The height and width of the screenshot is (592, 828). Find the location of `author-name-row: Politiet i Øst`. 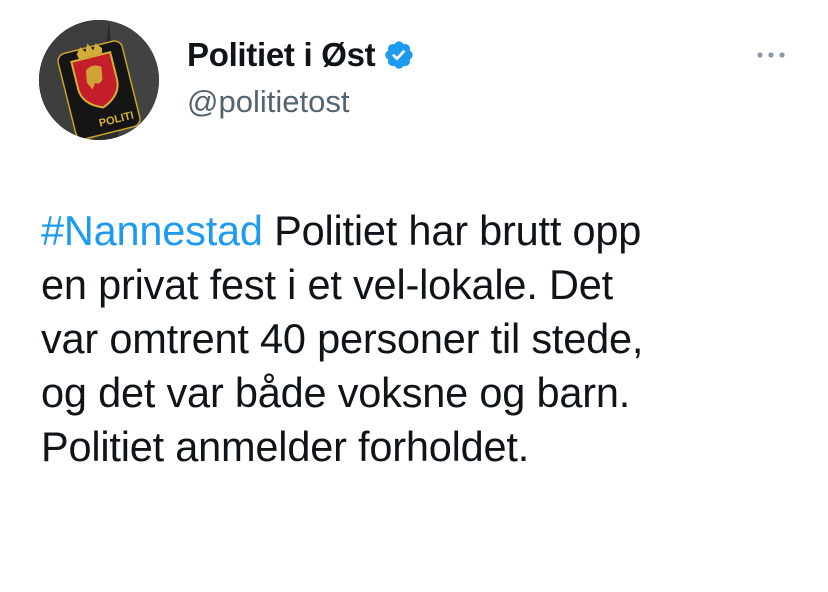

author-name-row: Politiet i Øst is located at coordinates (301, 55).